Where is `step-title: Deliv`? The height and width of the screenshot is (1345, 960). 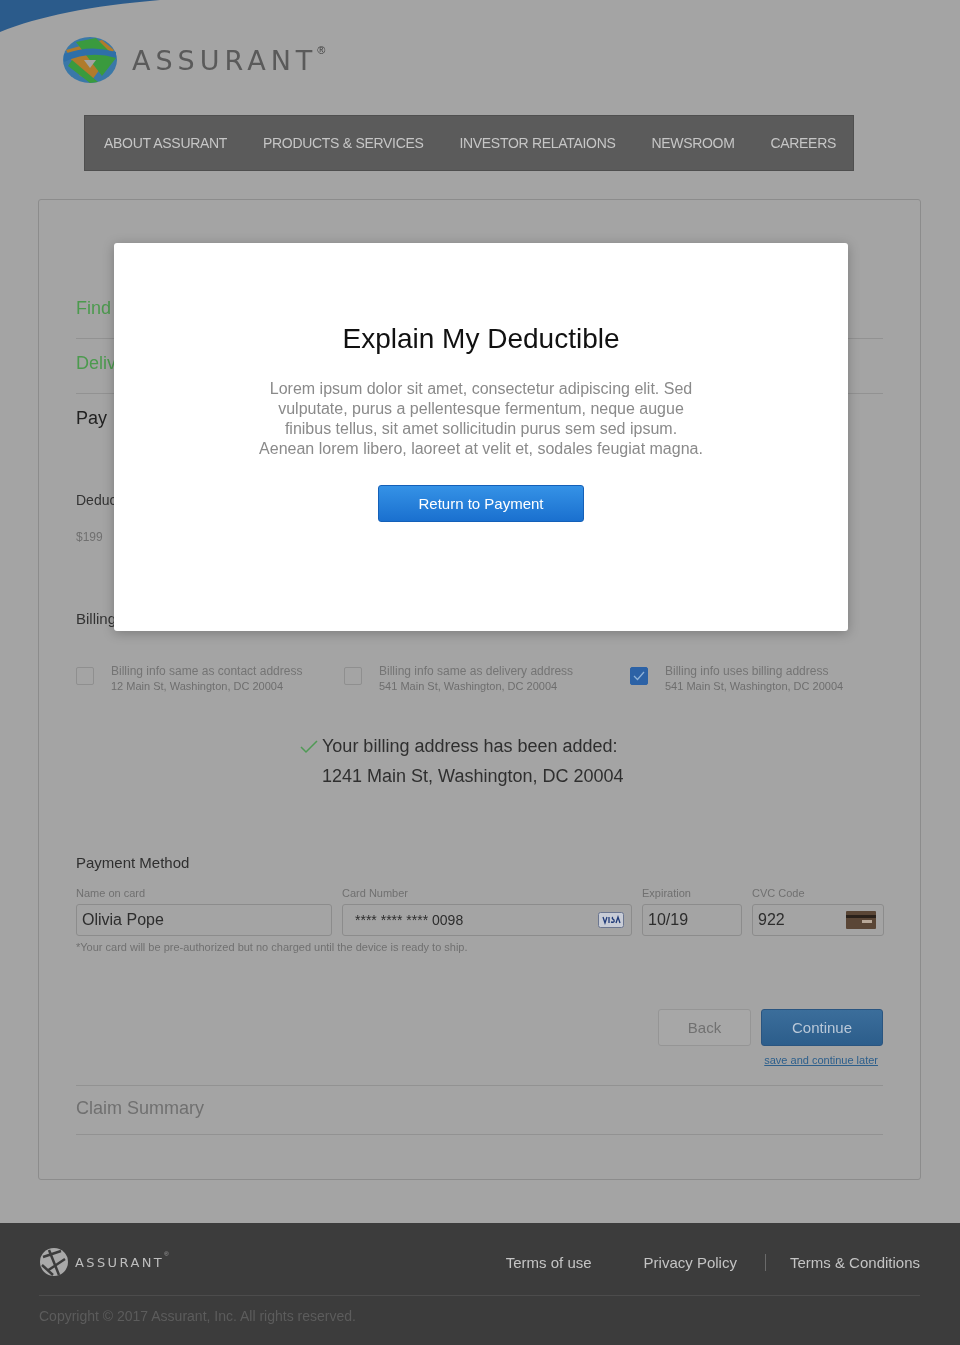 step-title: Deliv is located at coordinates (96, 363).